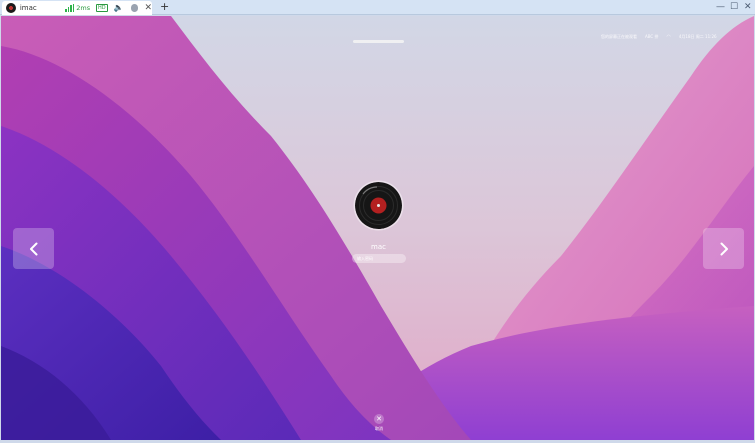 This screenshot has height=443, width=755. What do you see at coordinates (70, 8) in the screenshot?
I see `signal-icon` at bounding box center [70, 8].